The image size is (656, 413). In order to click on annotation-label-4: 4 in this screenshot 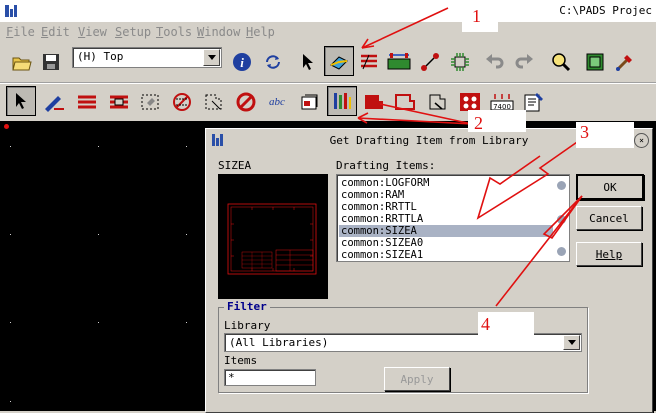, I will do `click(485, 324)`.